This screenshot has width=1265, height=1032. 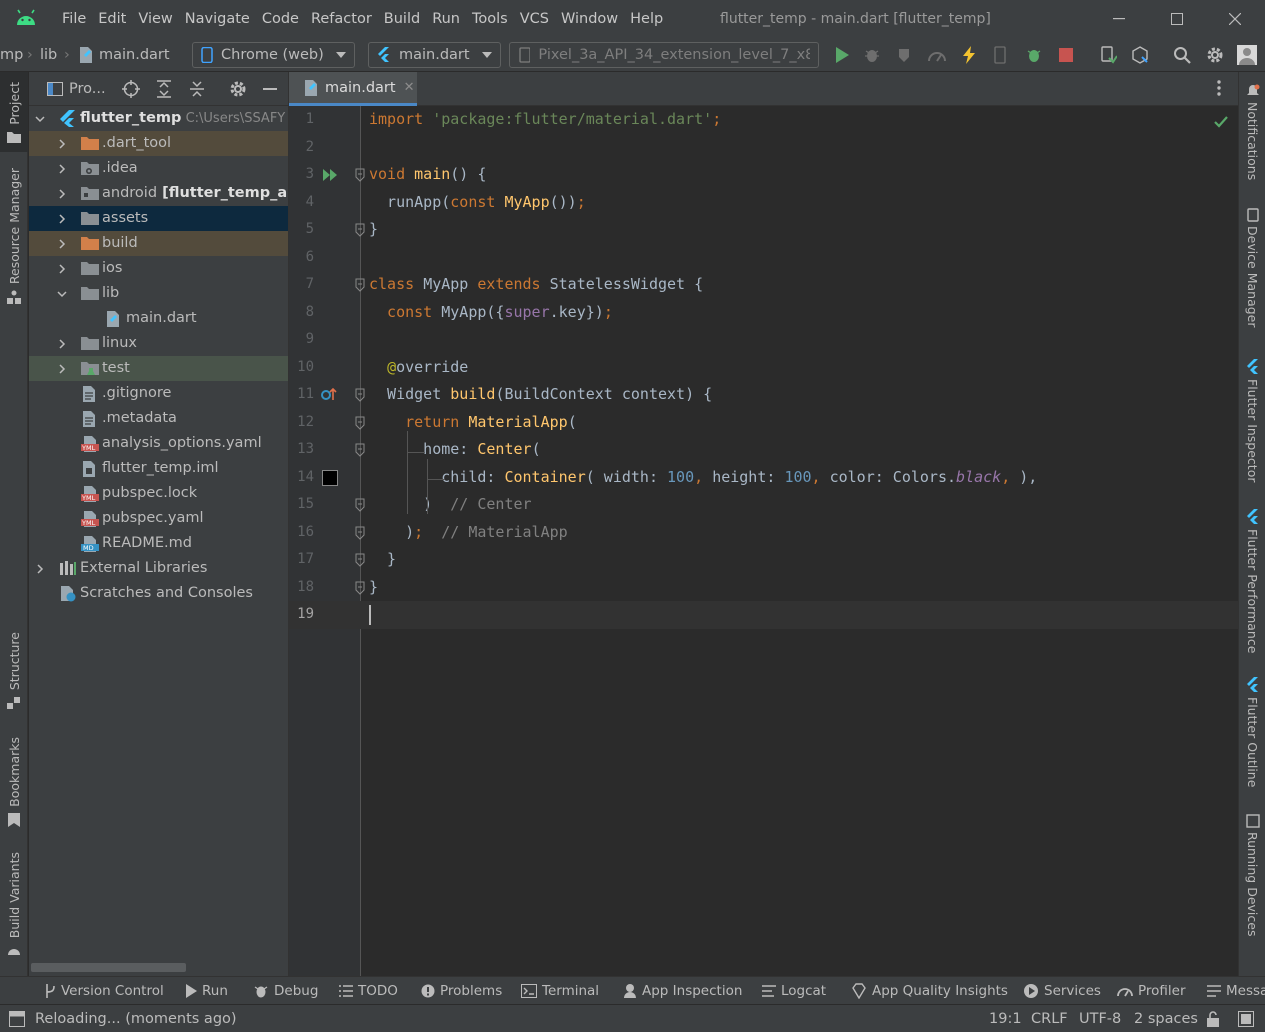 What do you see at coordinates (158, 368) in the screenshot?
I see `tree-item: test` at bounding box center [158, 368].